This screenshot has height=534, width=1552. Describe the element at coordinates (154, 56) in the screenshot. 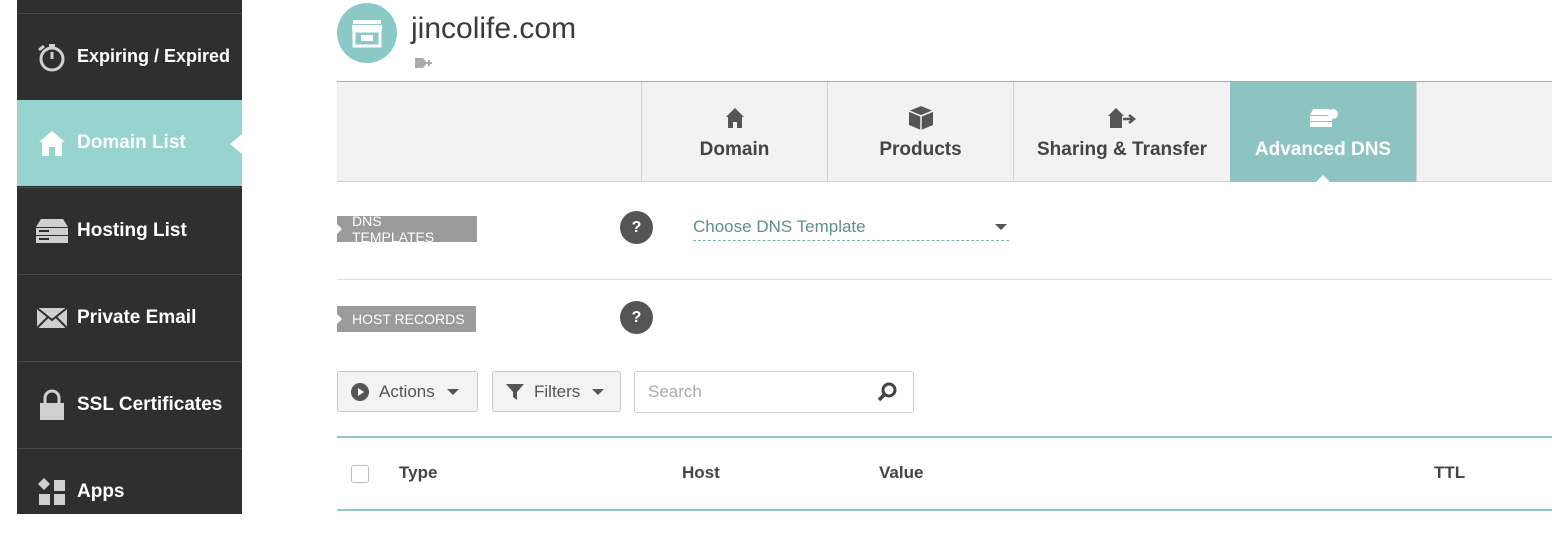

I see `sidebar-item-label: Expiring / Expired` at that location.